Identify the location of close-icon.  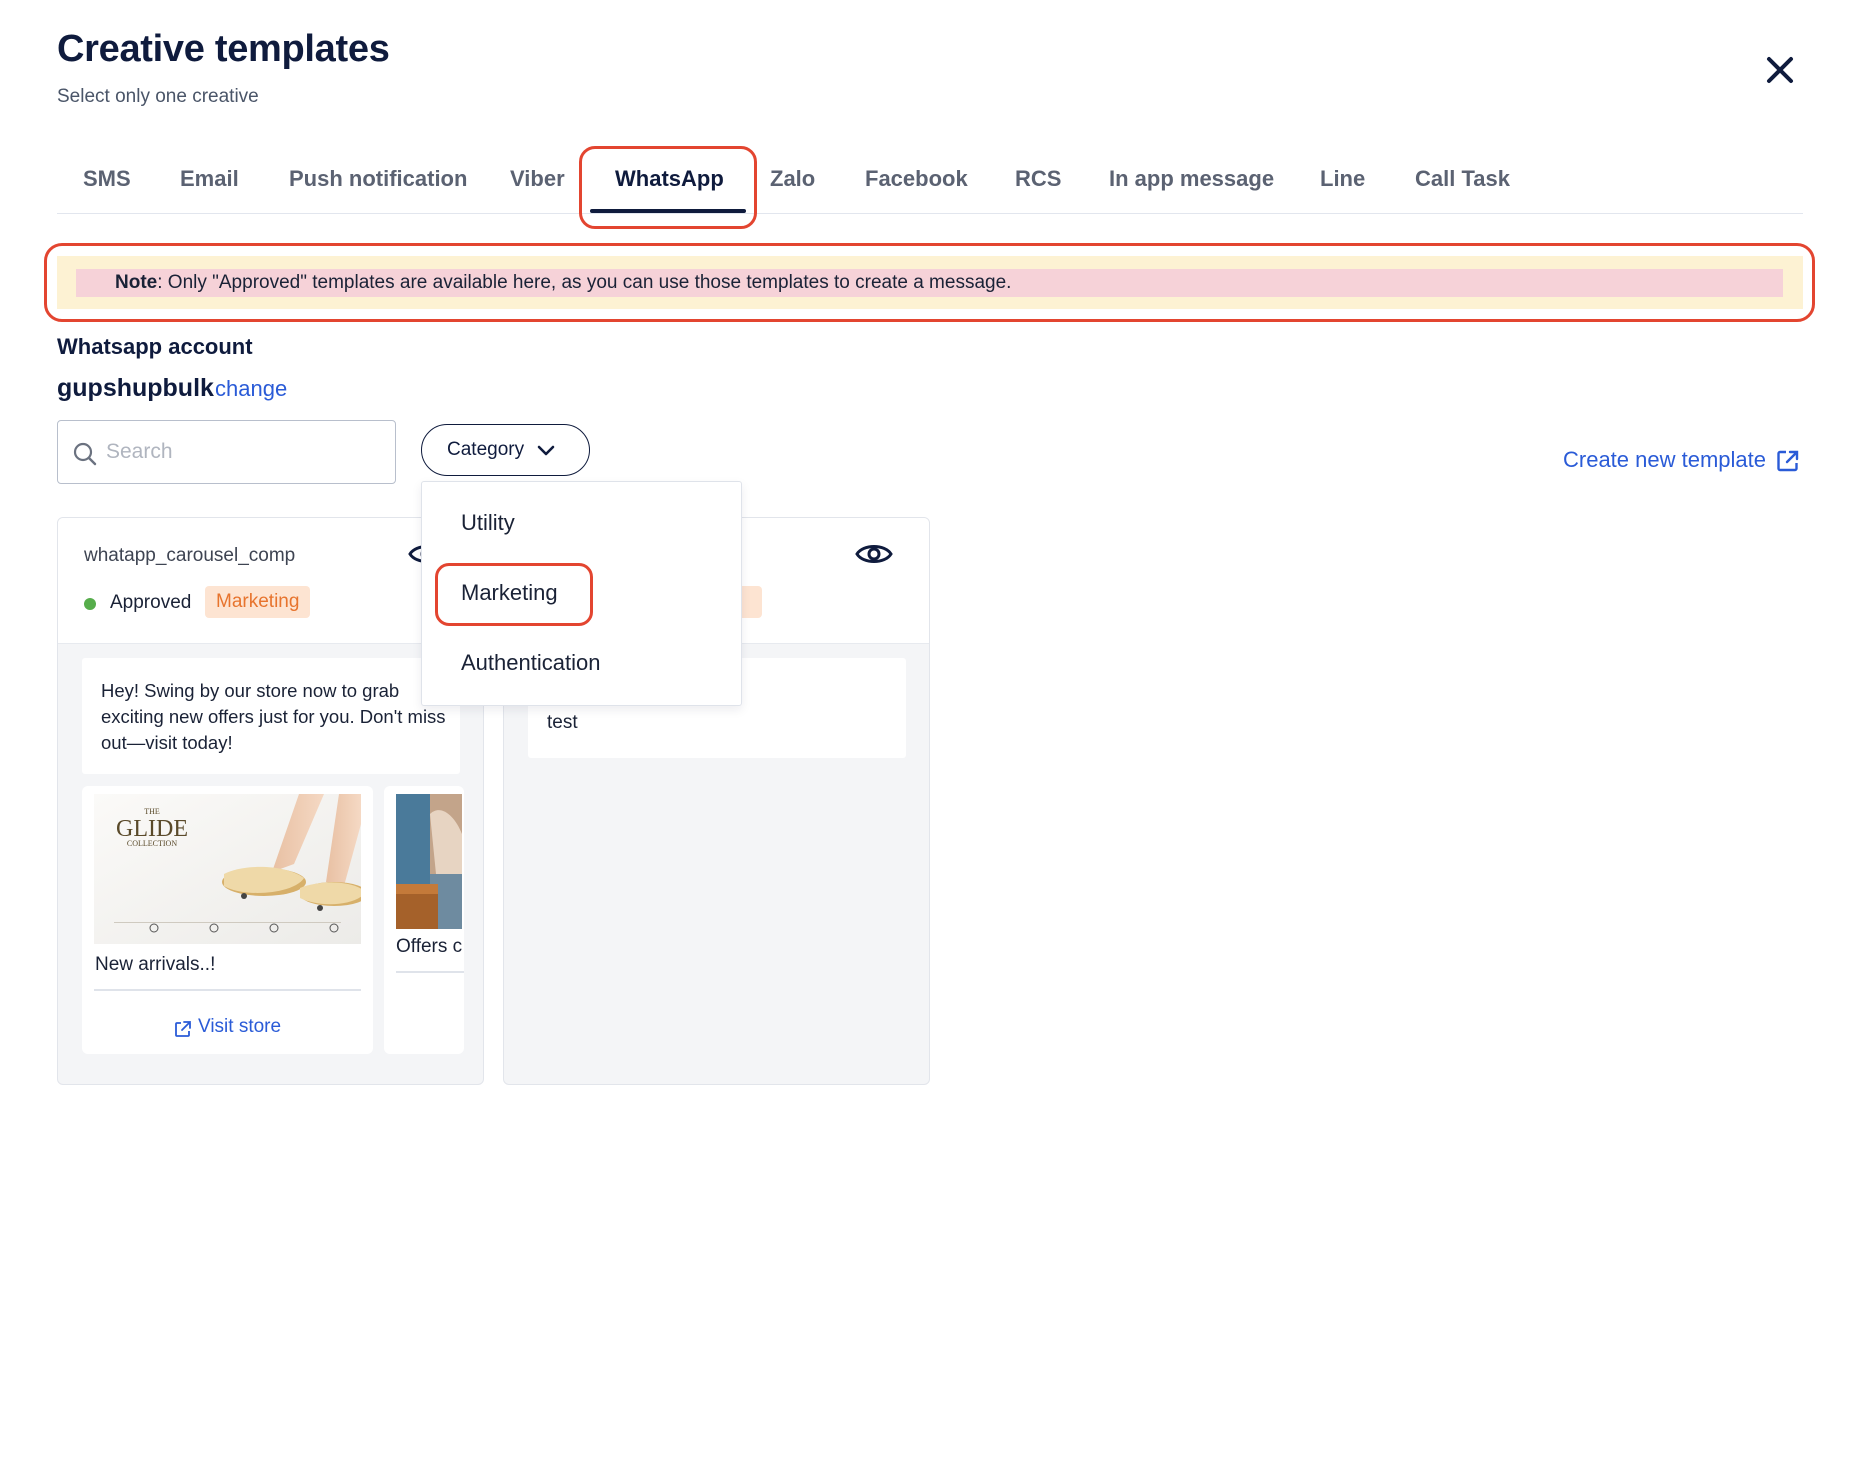
(1780, 70).